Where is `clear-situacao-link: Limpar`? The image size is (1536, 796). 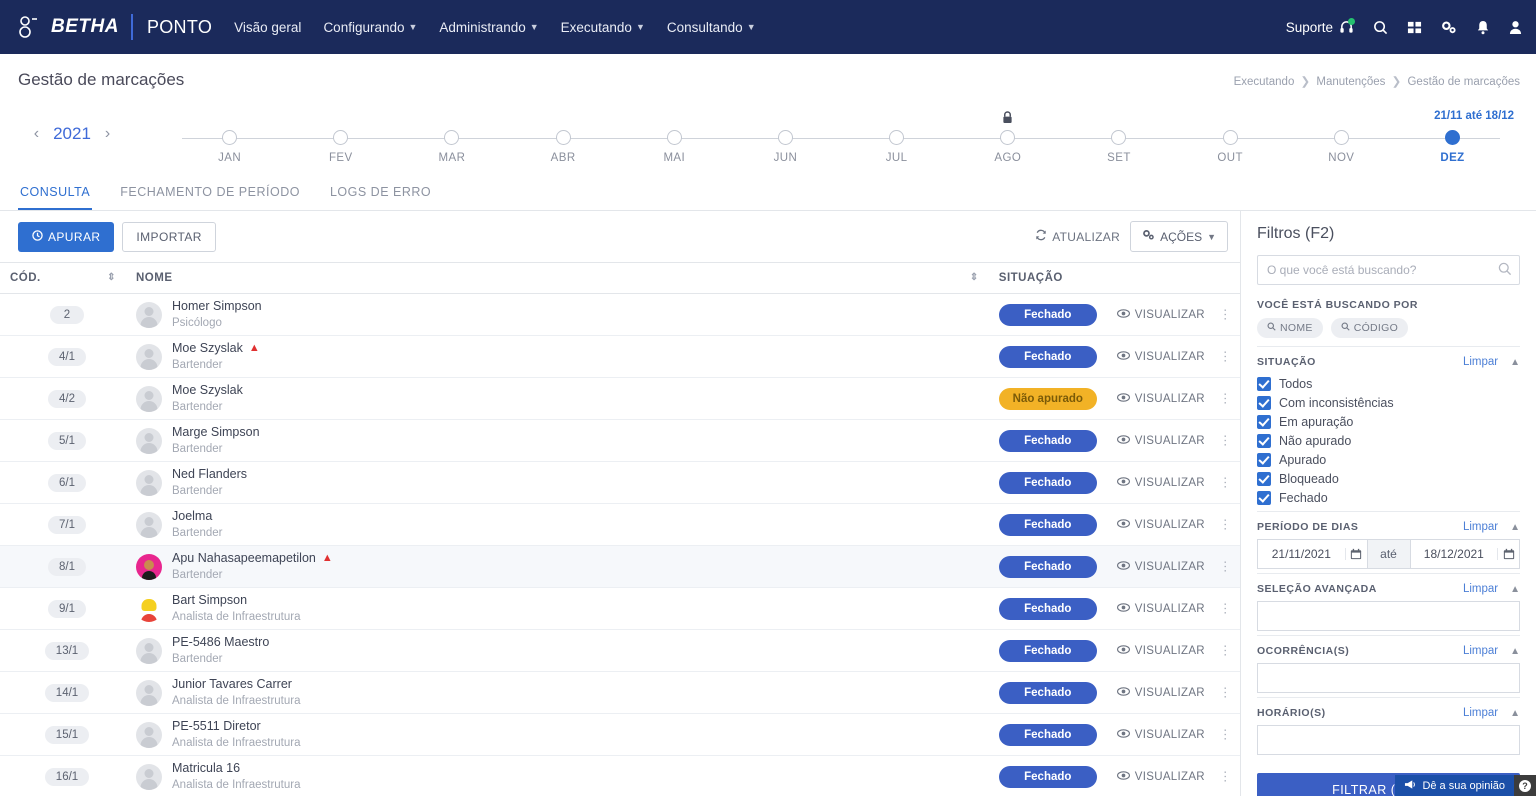 clear-situacao-link: Limpar is located at coordinates (1480, 362).